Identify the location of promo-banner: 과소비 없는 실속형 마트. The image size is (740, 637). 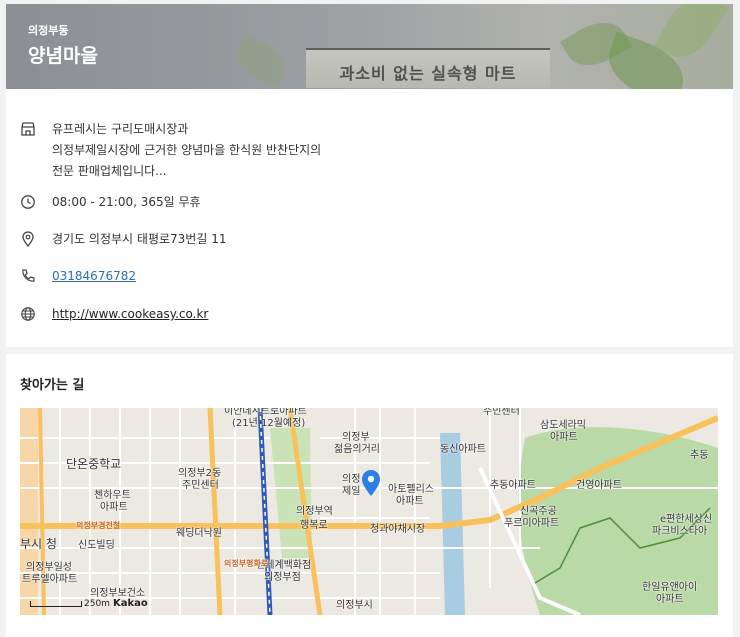
(428, 68).